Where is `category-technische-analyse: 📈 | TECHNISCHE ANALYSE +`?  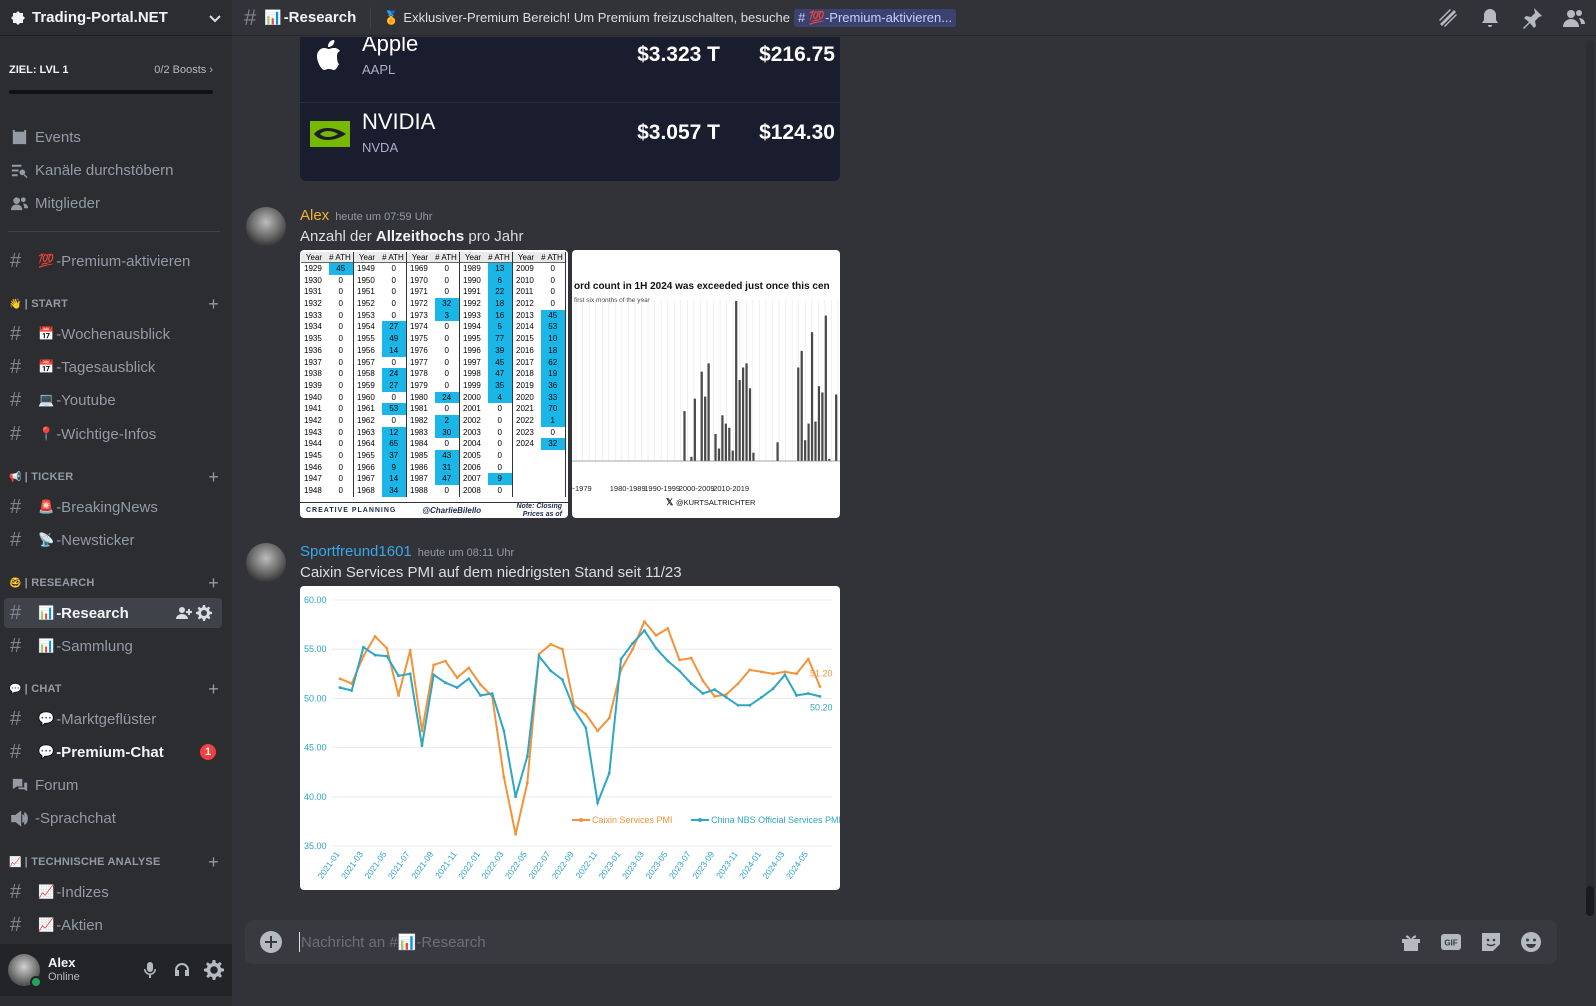
category-technische-analyse: 📈 | TECHNISCHE ANALYSE + is located at coordinates (114, 862).